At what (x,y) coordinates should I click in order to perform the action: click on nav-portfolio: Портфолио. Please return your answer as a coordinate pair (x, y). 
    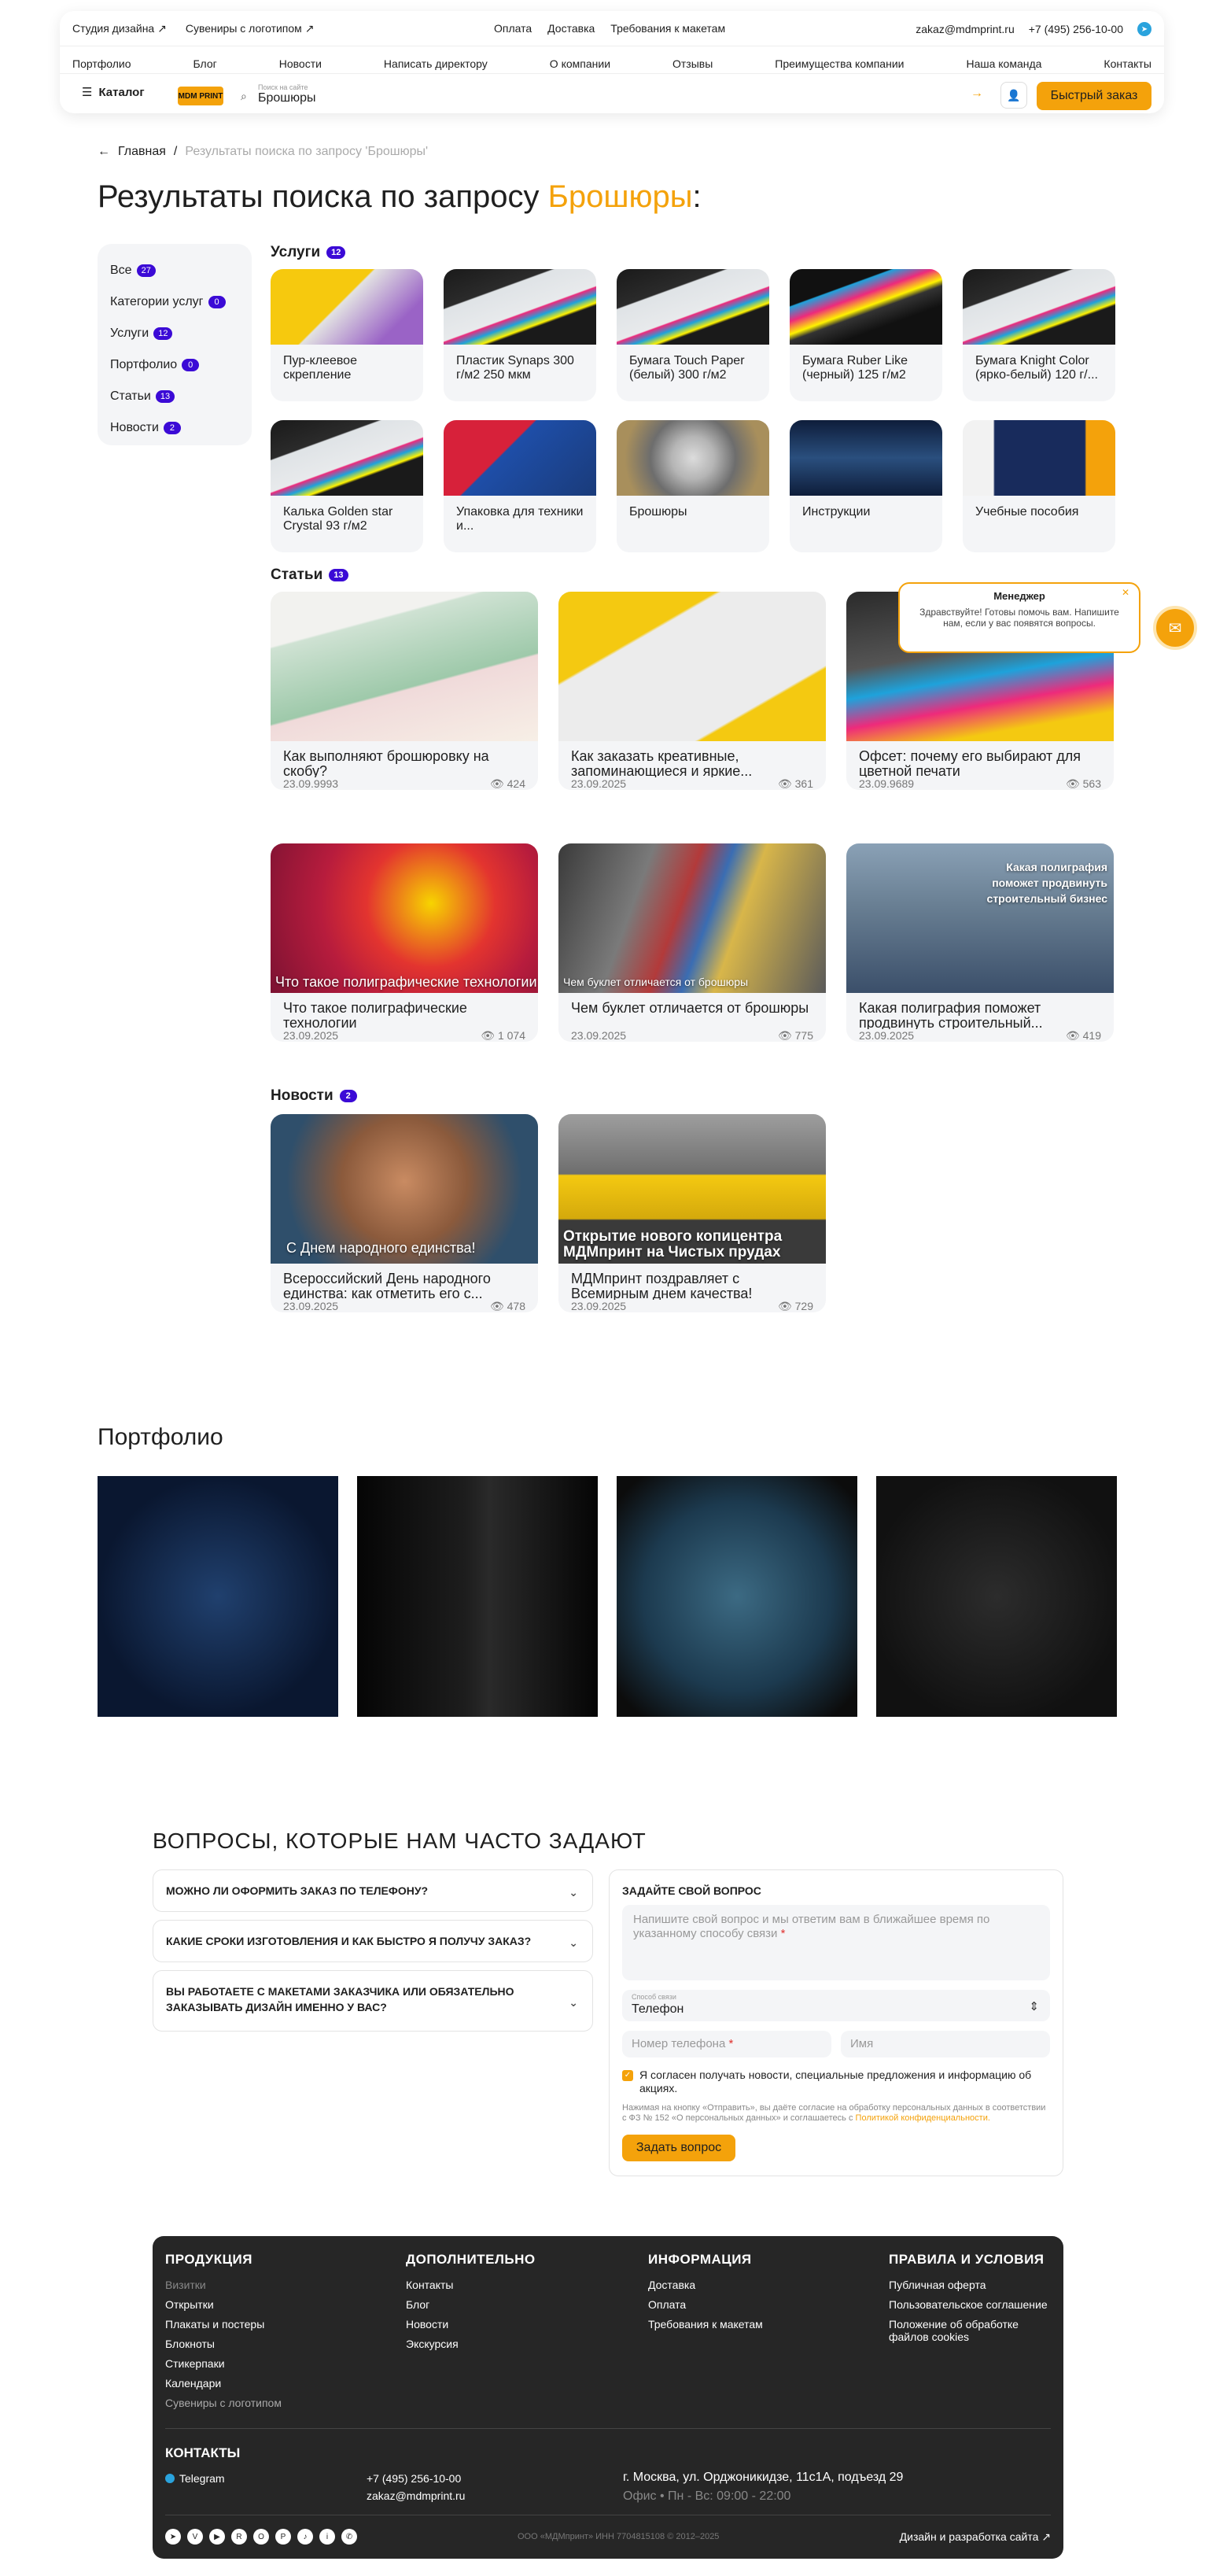
    Looking at the image, I should click on (102, 63).